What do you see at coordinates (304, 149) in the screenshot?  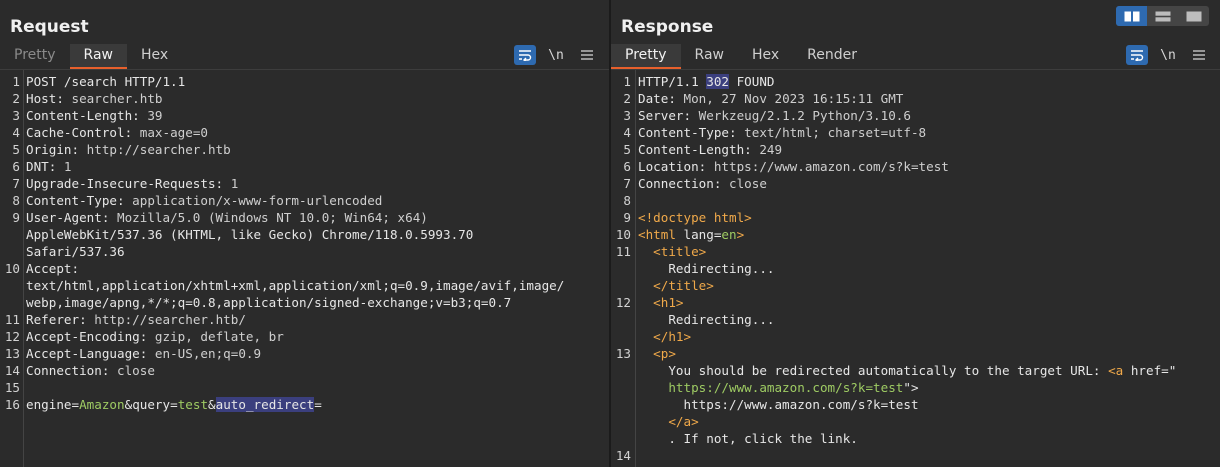 I see `code-line: 5 Origin: http://searcher.htb` at bounding box center [304, 149].